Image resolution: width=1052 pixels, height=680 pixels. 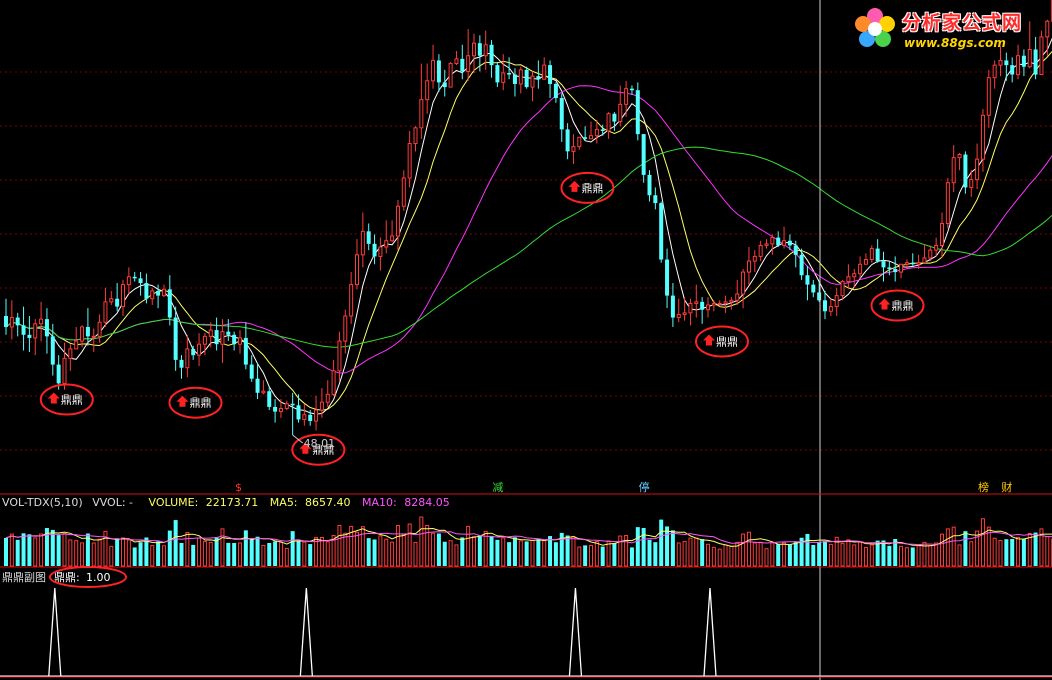 What do you see at coordinates (98, 577) in the screenshot?
I see `sub-panel-value: 1.00` at bounding box center [98, 577].